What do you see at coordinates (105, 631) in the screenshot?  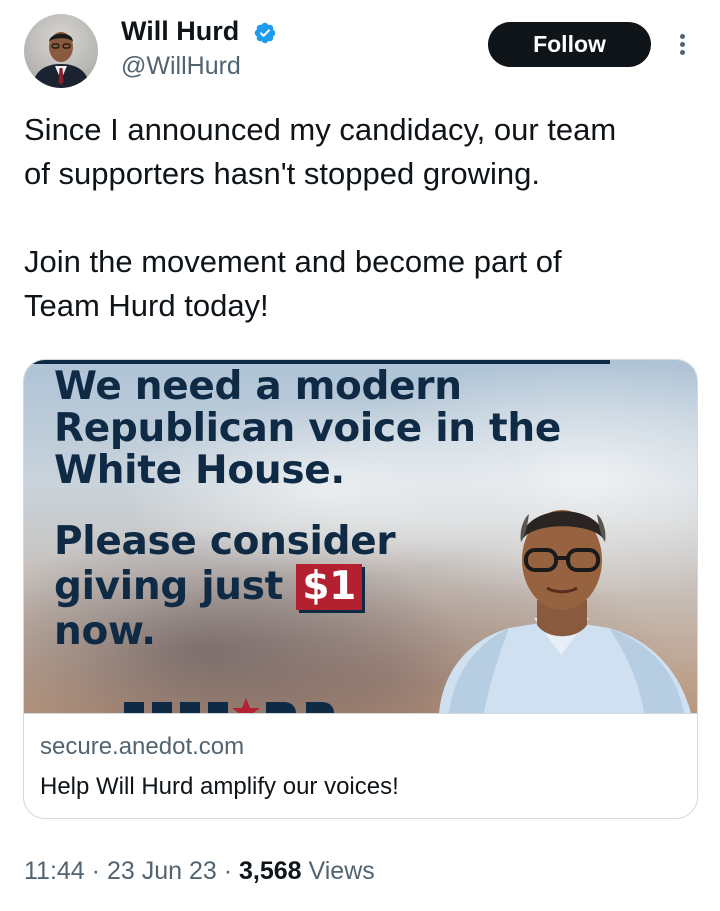 I see `ask-line: now.` at bounding box center [105, 631].